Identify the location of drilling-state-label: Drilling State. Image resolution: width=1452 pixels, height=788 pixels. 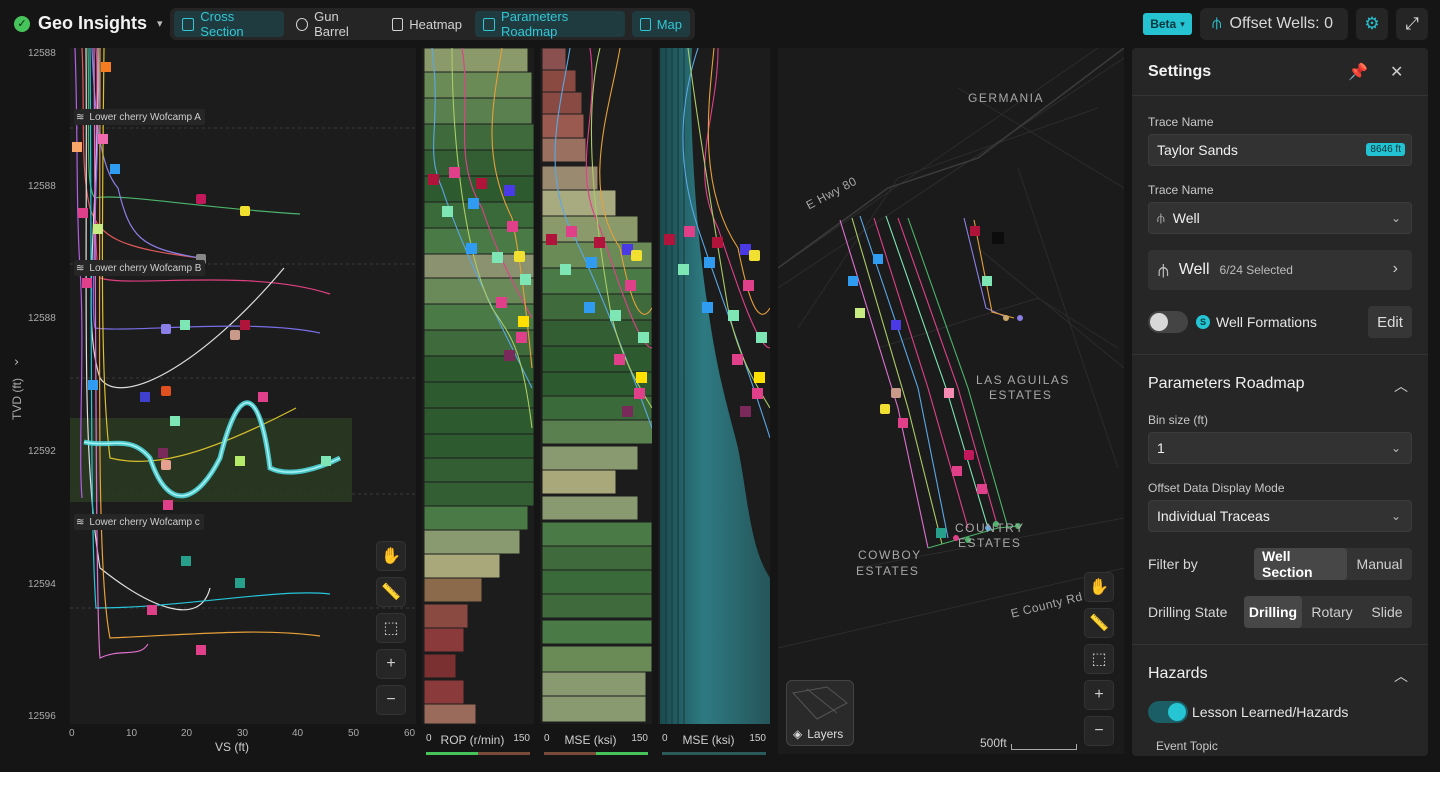
(1188, 612).